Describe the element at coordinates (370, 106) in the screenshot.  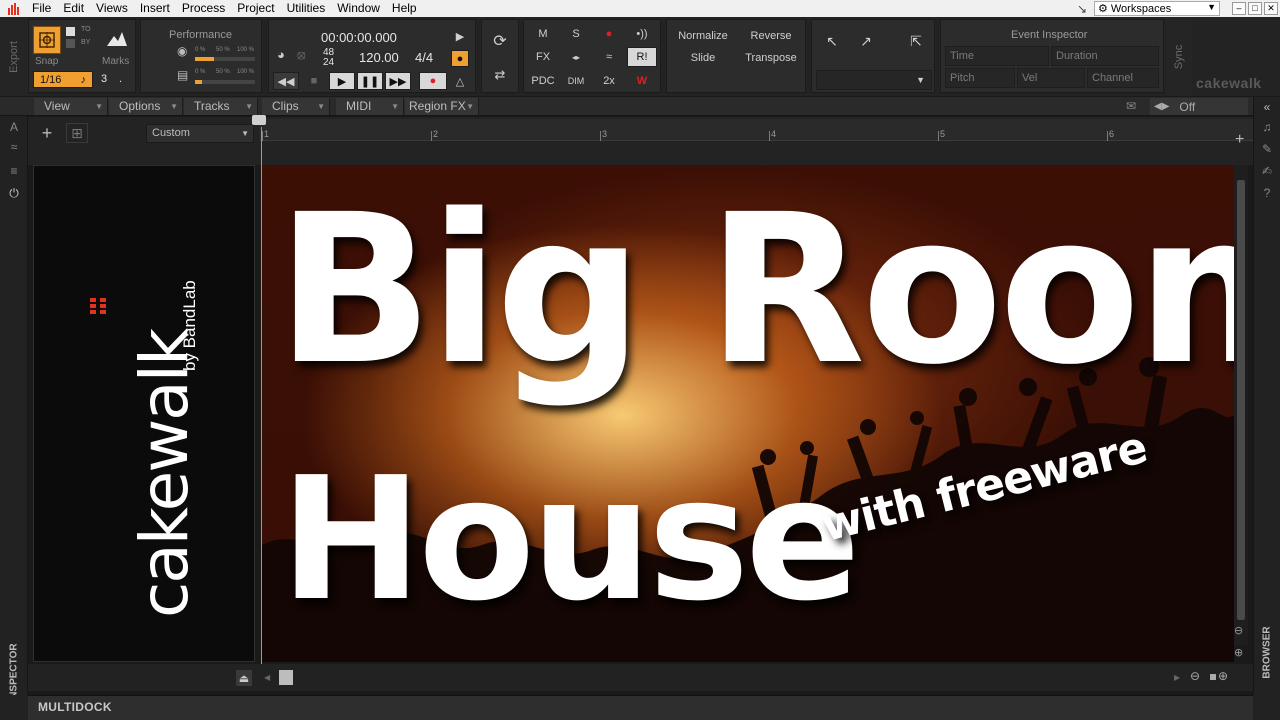
I see `menu-midi-dropdown: MIDI ▼` at that location.